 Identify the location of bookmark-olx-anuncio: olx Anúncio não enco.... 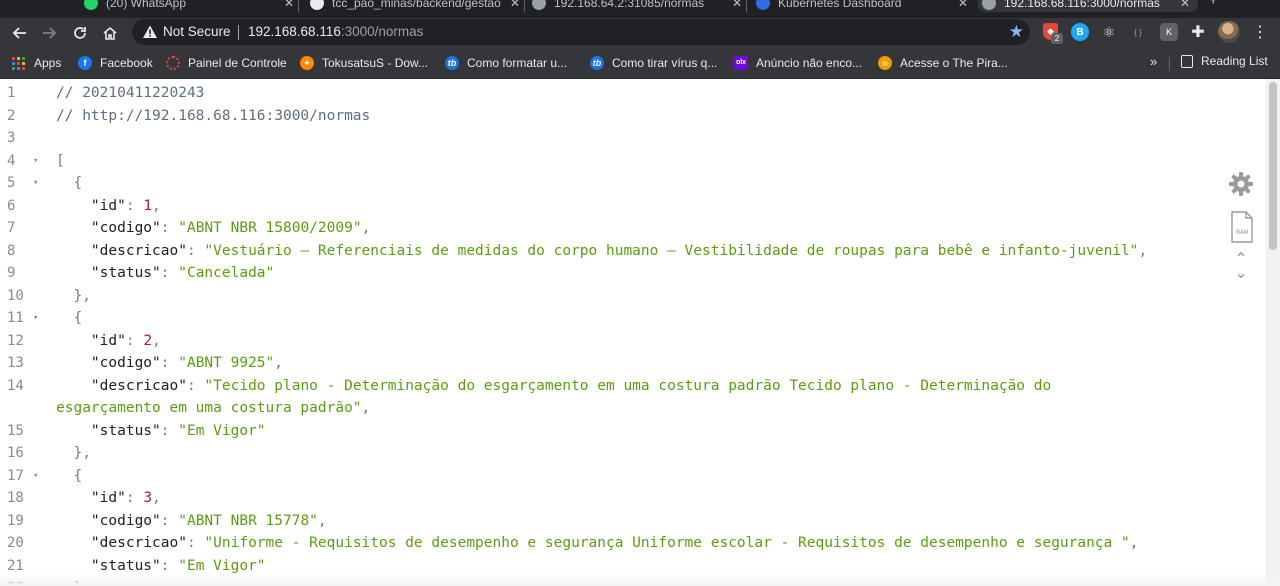
(798, 63).